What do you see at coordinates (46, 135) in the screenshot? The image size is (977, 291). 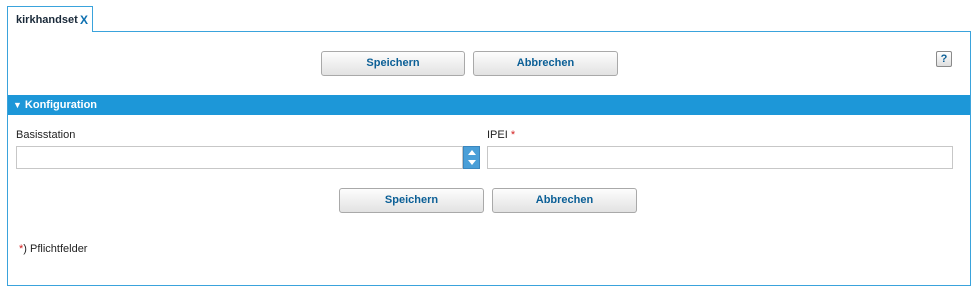 I see `basisstation-label: Basisstation` at bounding box center [46, 135].